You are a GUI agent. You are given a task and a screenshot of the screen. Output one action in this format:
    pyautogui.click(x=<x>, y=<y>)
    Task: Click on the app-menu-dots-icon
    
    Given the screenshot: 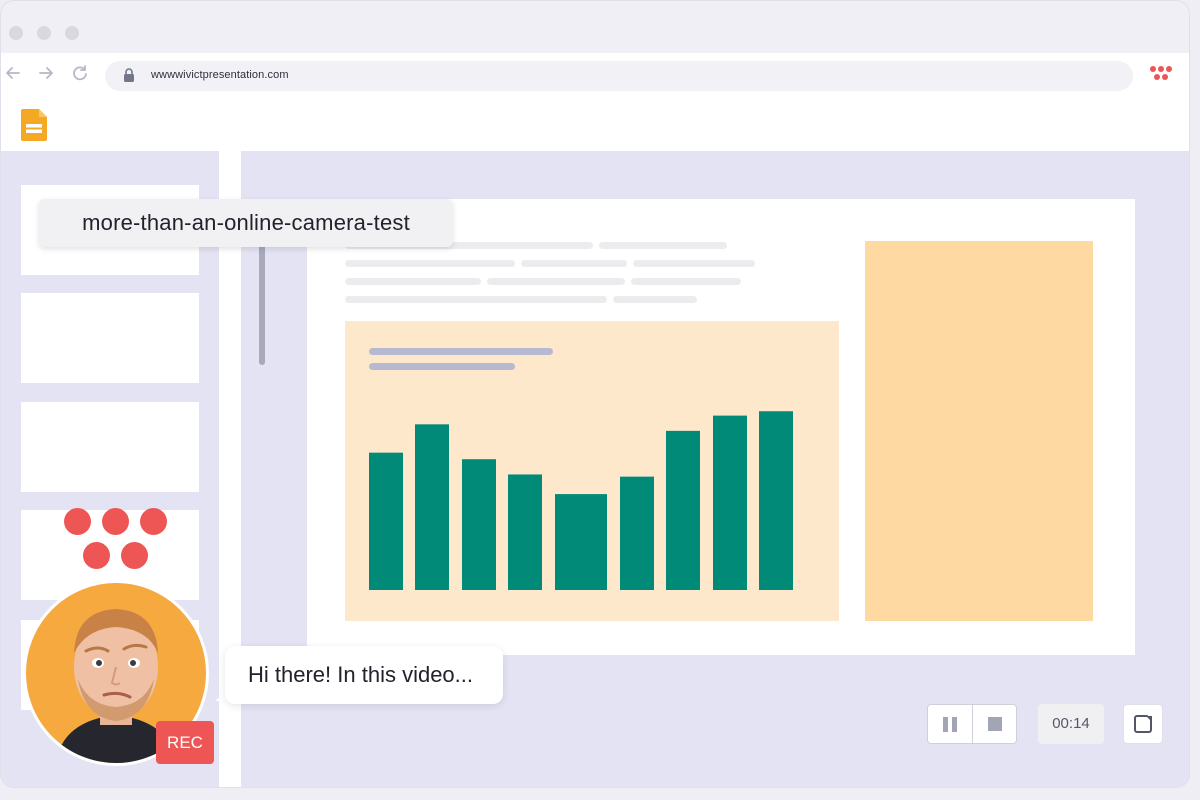 What is the action you would take?
    pyautogui.click(x=1161, y=74)
    